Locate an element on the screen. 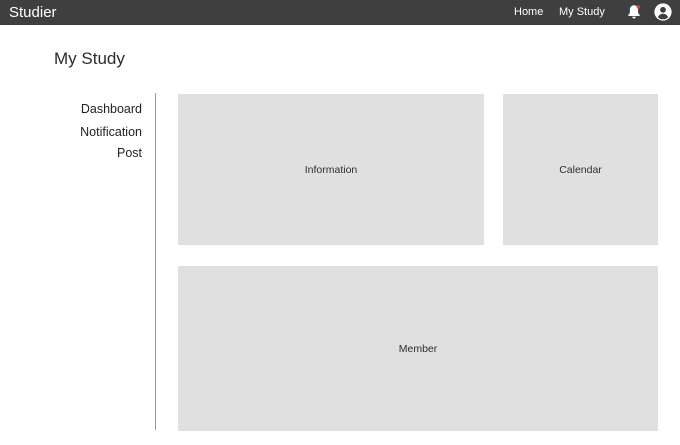 This screenshot has width=680, height=445. calendar-panel: Calendar is located at coordinates (580, 169).